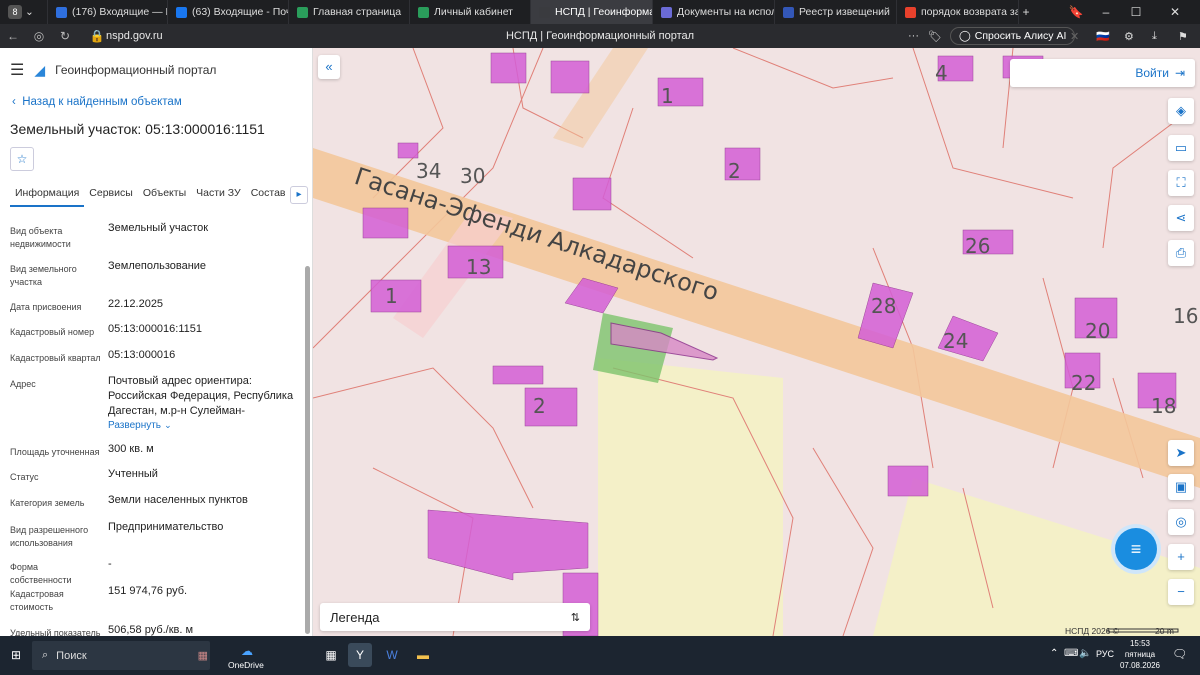 The width and height of the screenshot is (1200, 675). Describe the element at coordinates (455, 617) in the screenshot. I see `legend-selector: Легенда ⇅` at that location.